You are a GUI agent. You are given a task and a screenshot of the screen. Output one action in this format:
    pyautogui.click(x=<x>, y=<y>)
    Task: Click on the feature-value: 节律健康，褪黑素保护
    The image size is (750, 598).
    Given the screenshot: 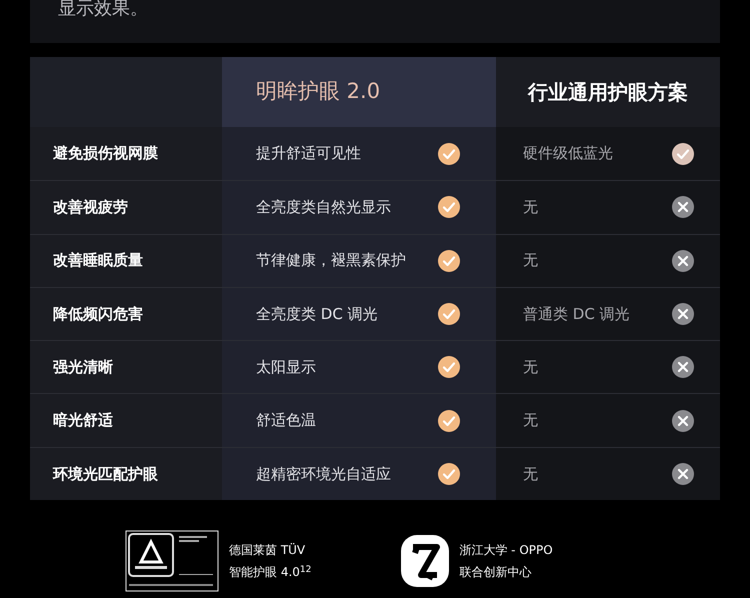 What is the action you would take?
    pyautogui.click(x=331, y=261)
    